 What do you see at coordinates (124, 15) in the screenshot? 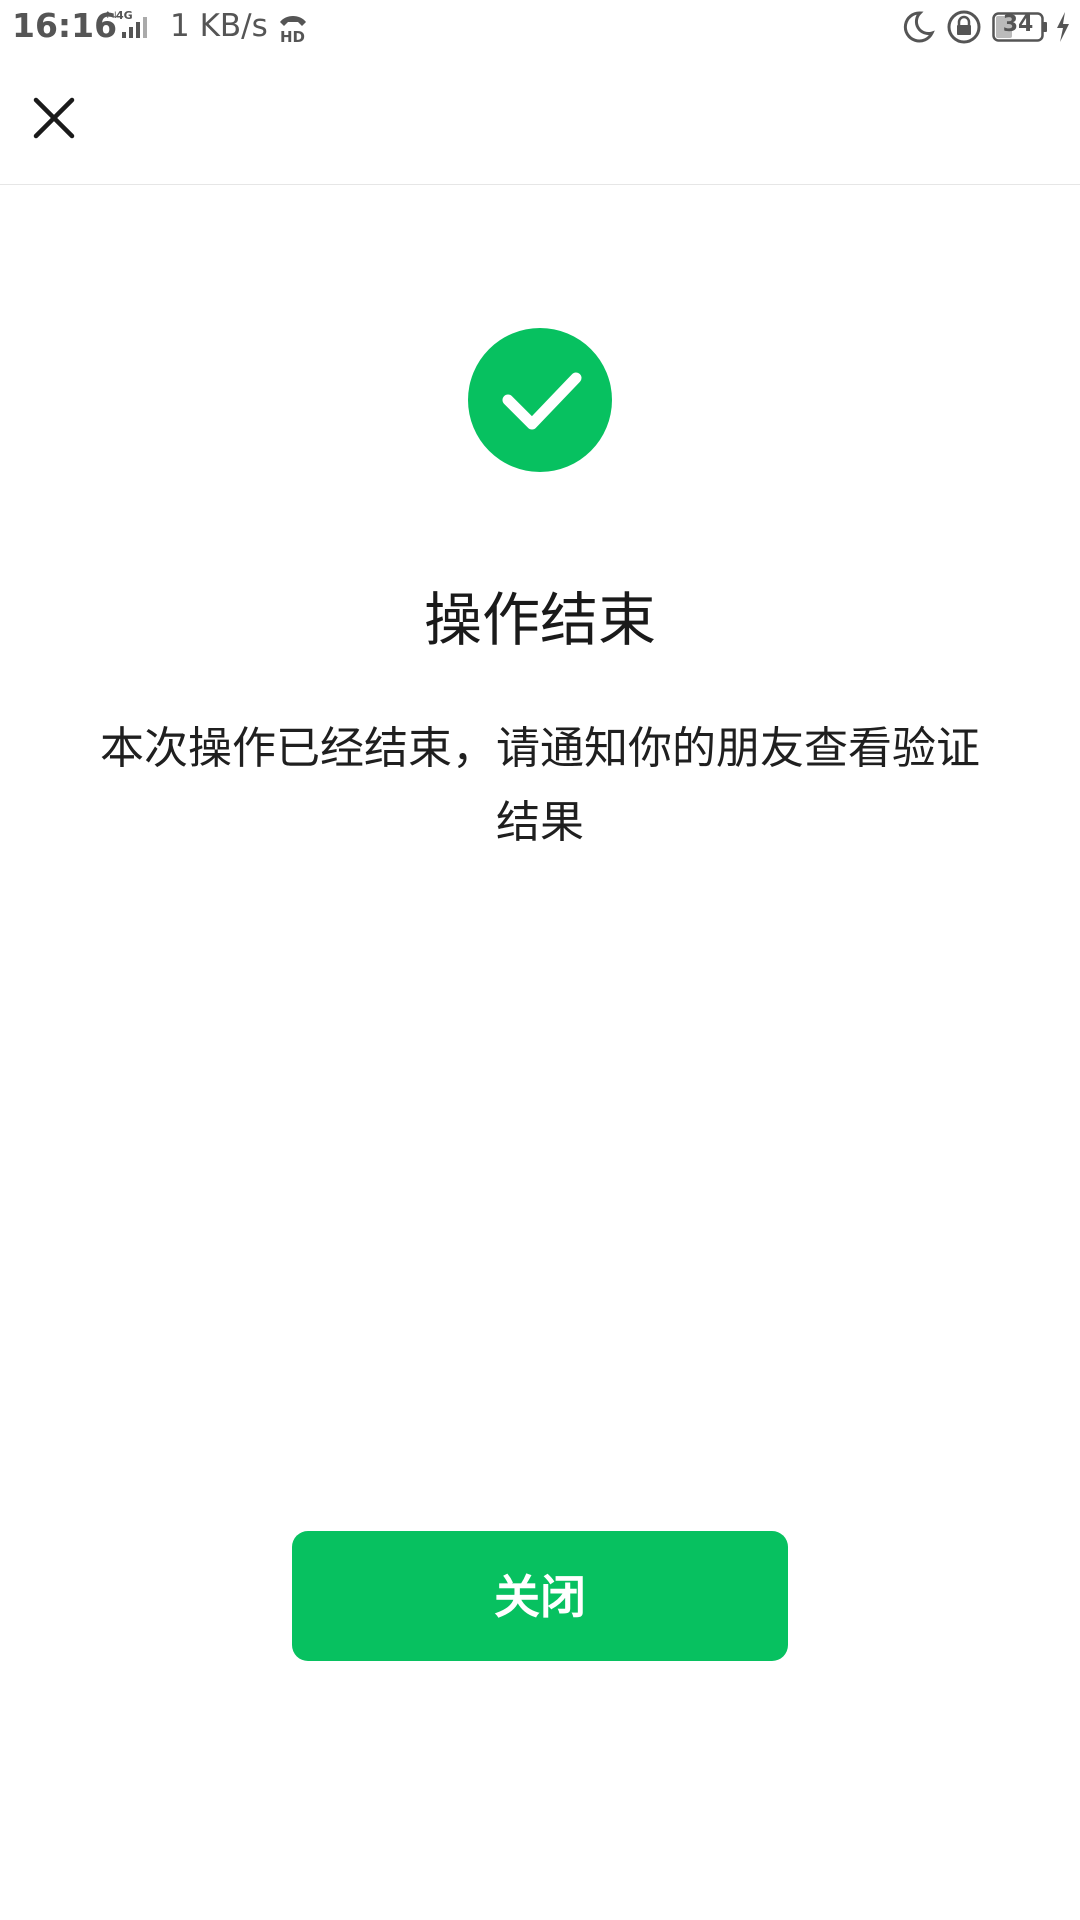
I see `network-type: 4G` at bounding box center [124, 15].